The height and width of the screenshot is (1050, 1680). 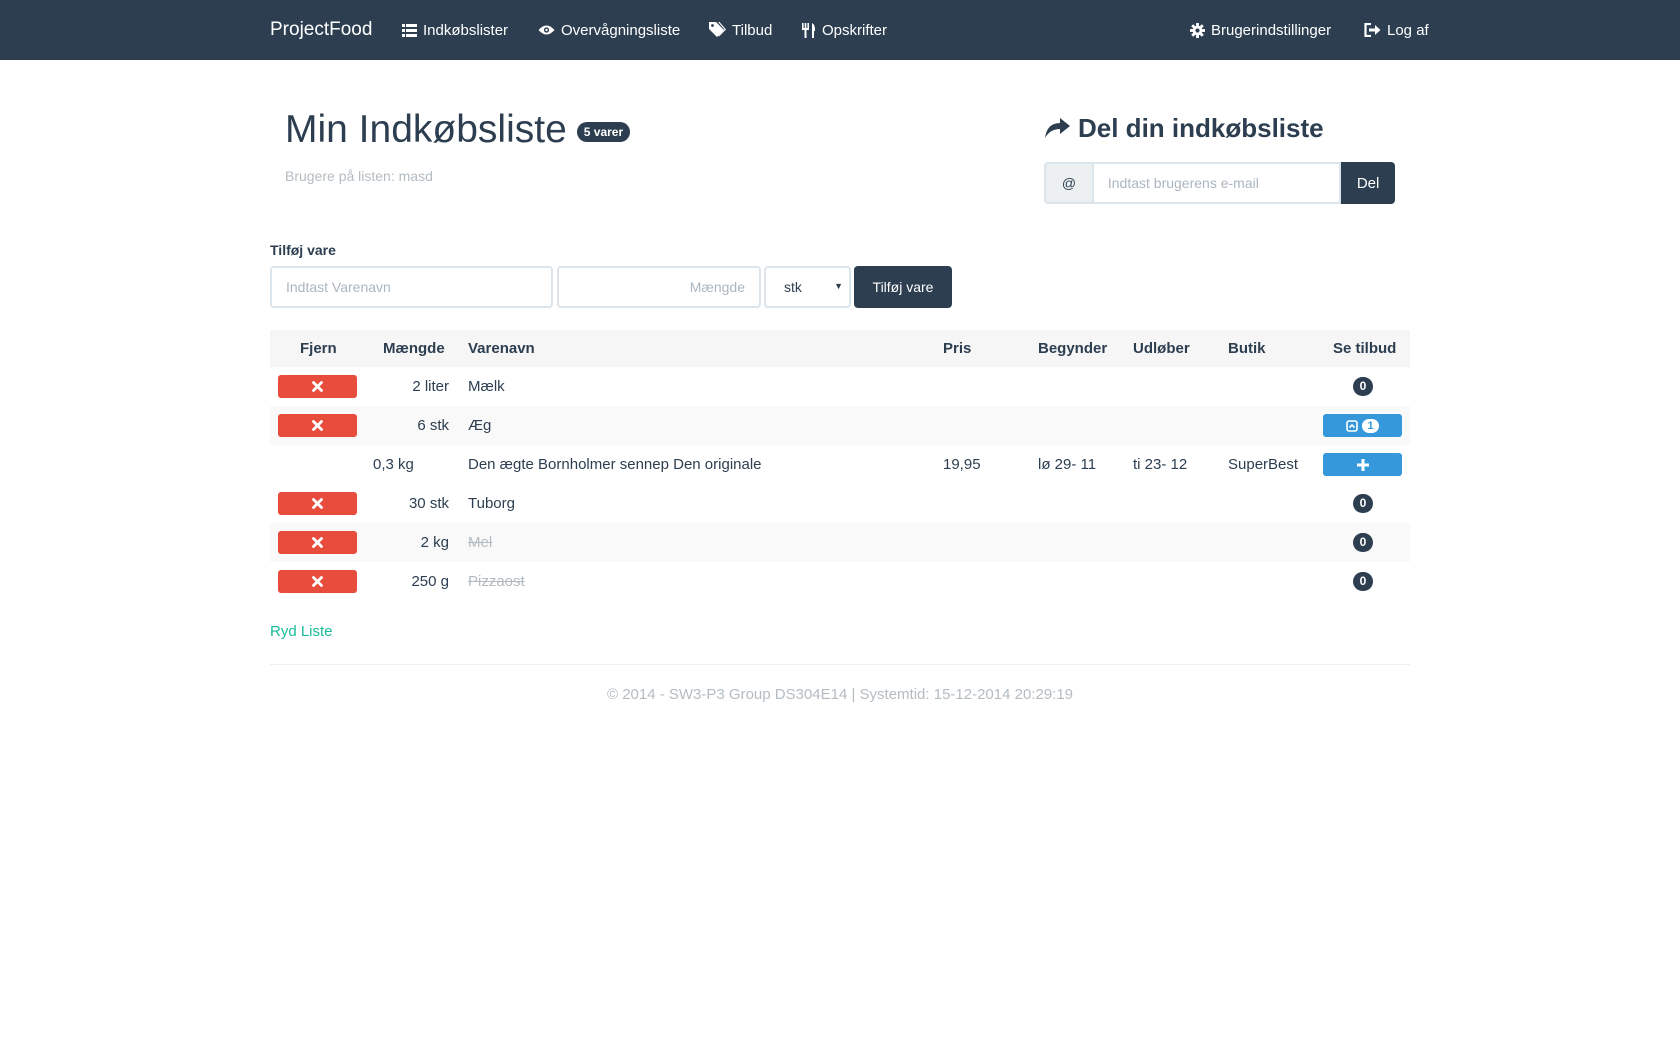 What do you see at coordinates (409, 30) in the screenshot?
I see `list-icon` at bounding box center [409, 30].